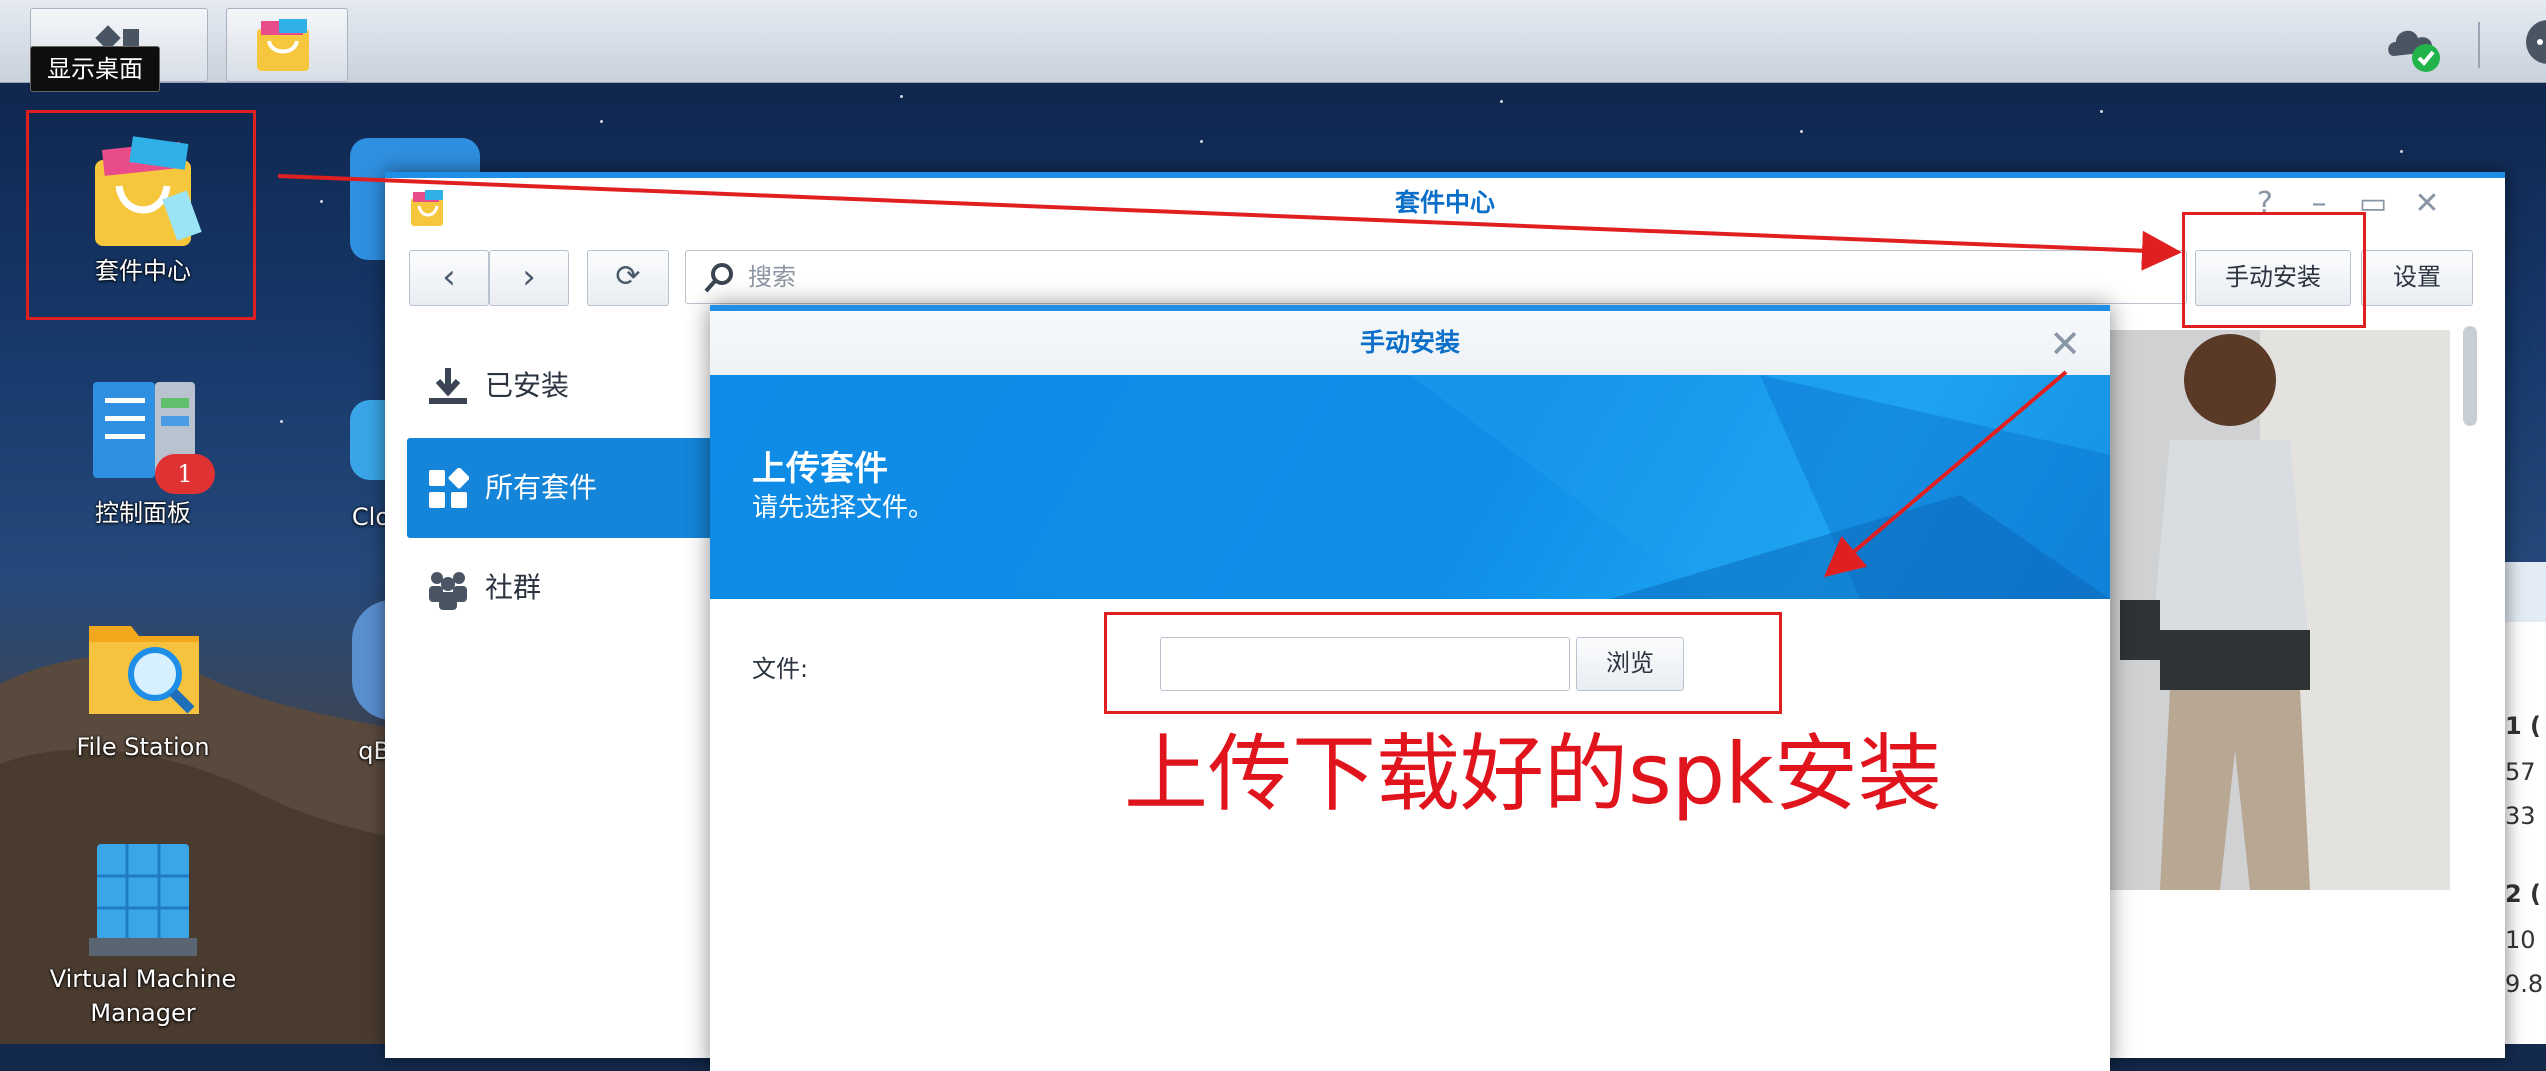 Image resolution: width=2546 pixels, height=1071 pixels. What do you see at coordinates (551, 693) in the screenshot?
I see `sidebar: 已安装 所有套件 社群` at bounding box center [551, 693].